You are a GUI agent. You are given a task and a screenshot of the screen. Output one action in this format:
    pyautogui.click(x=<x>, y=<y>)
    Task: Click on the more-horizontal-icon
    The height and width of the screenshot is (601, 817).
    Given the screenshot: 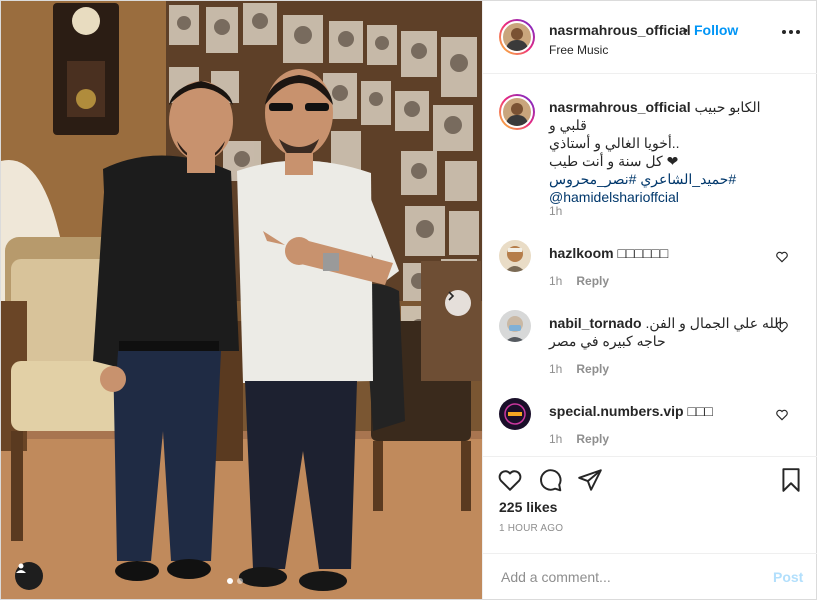 What is the action you would take?
    pyautogui.click(x=791, y=32)
    